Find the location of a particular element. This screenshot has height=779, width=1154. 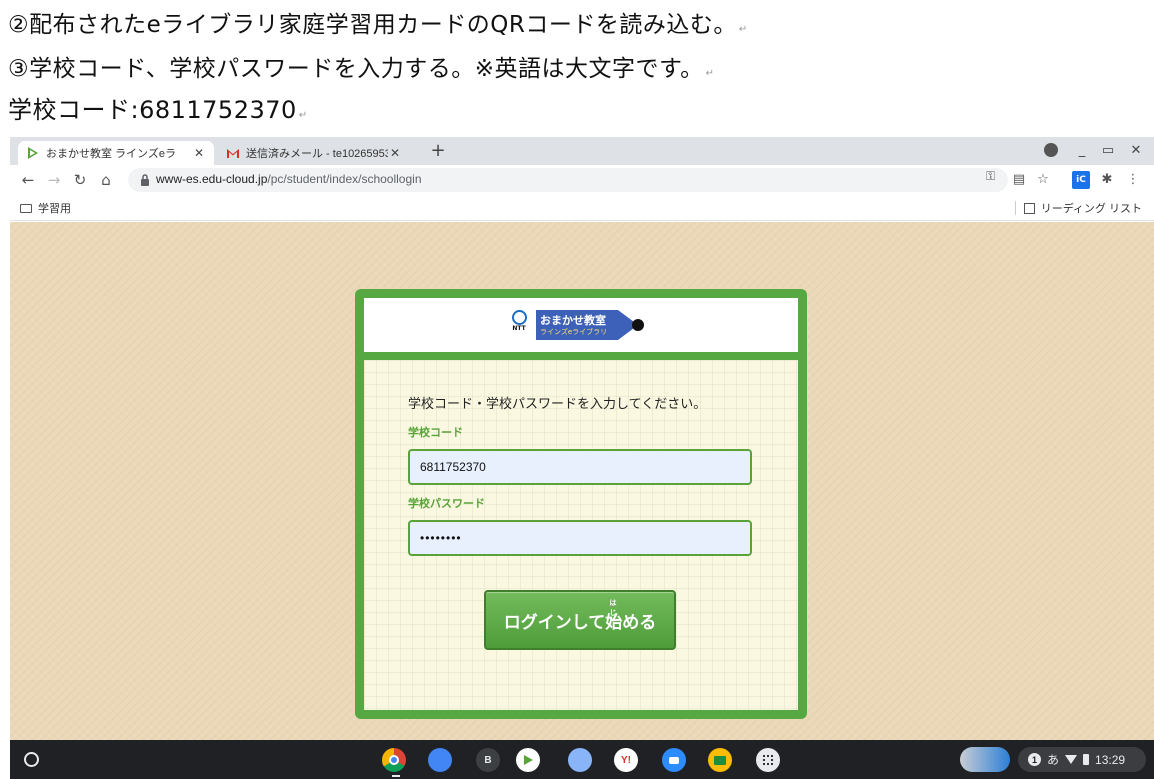

tab-gmail: 送信済みメール - te10265953( ✕ is located at coordinates (314, 153).